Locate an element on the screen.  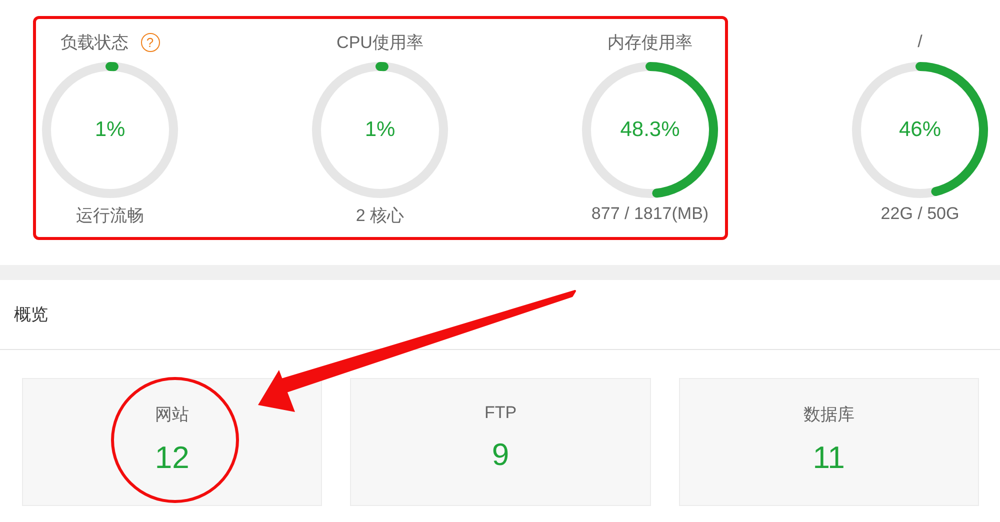
stat-label: FTP is located at coordinates (500, 413).